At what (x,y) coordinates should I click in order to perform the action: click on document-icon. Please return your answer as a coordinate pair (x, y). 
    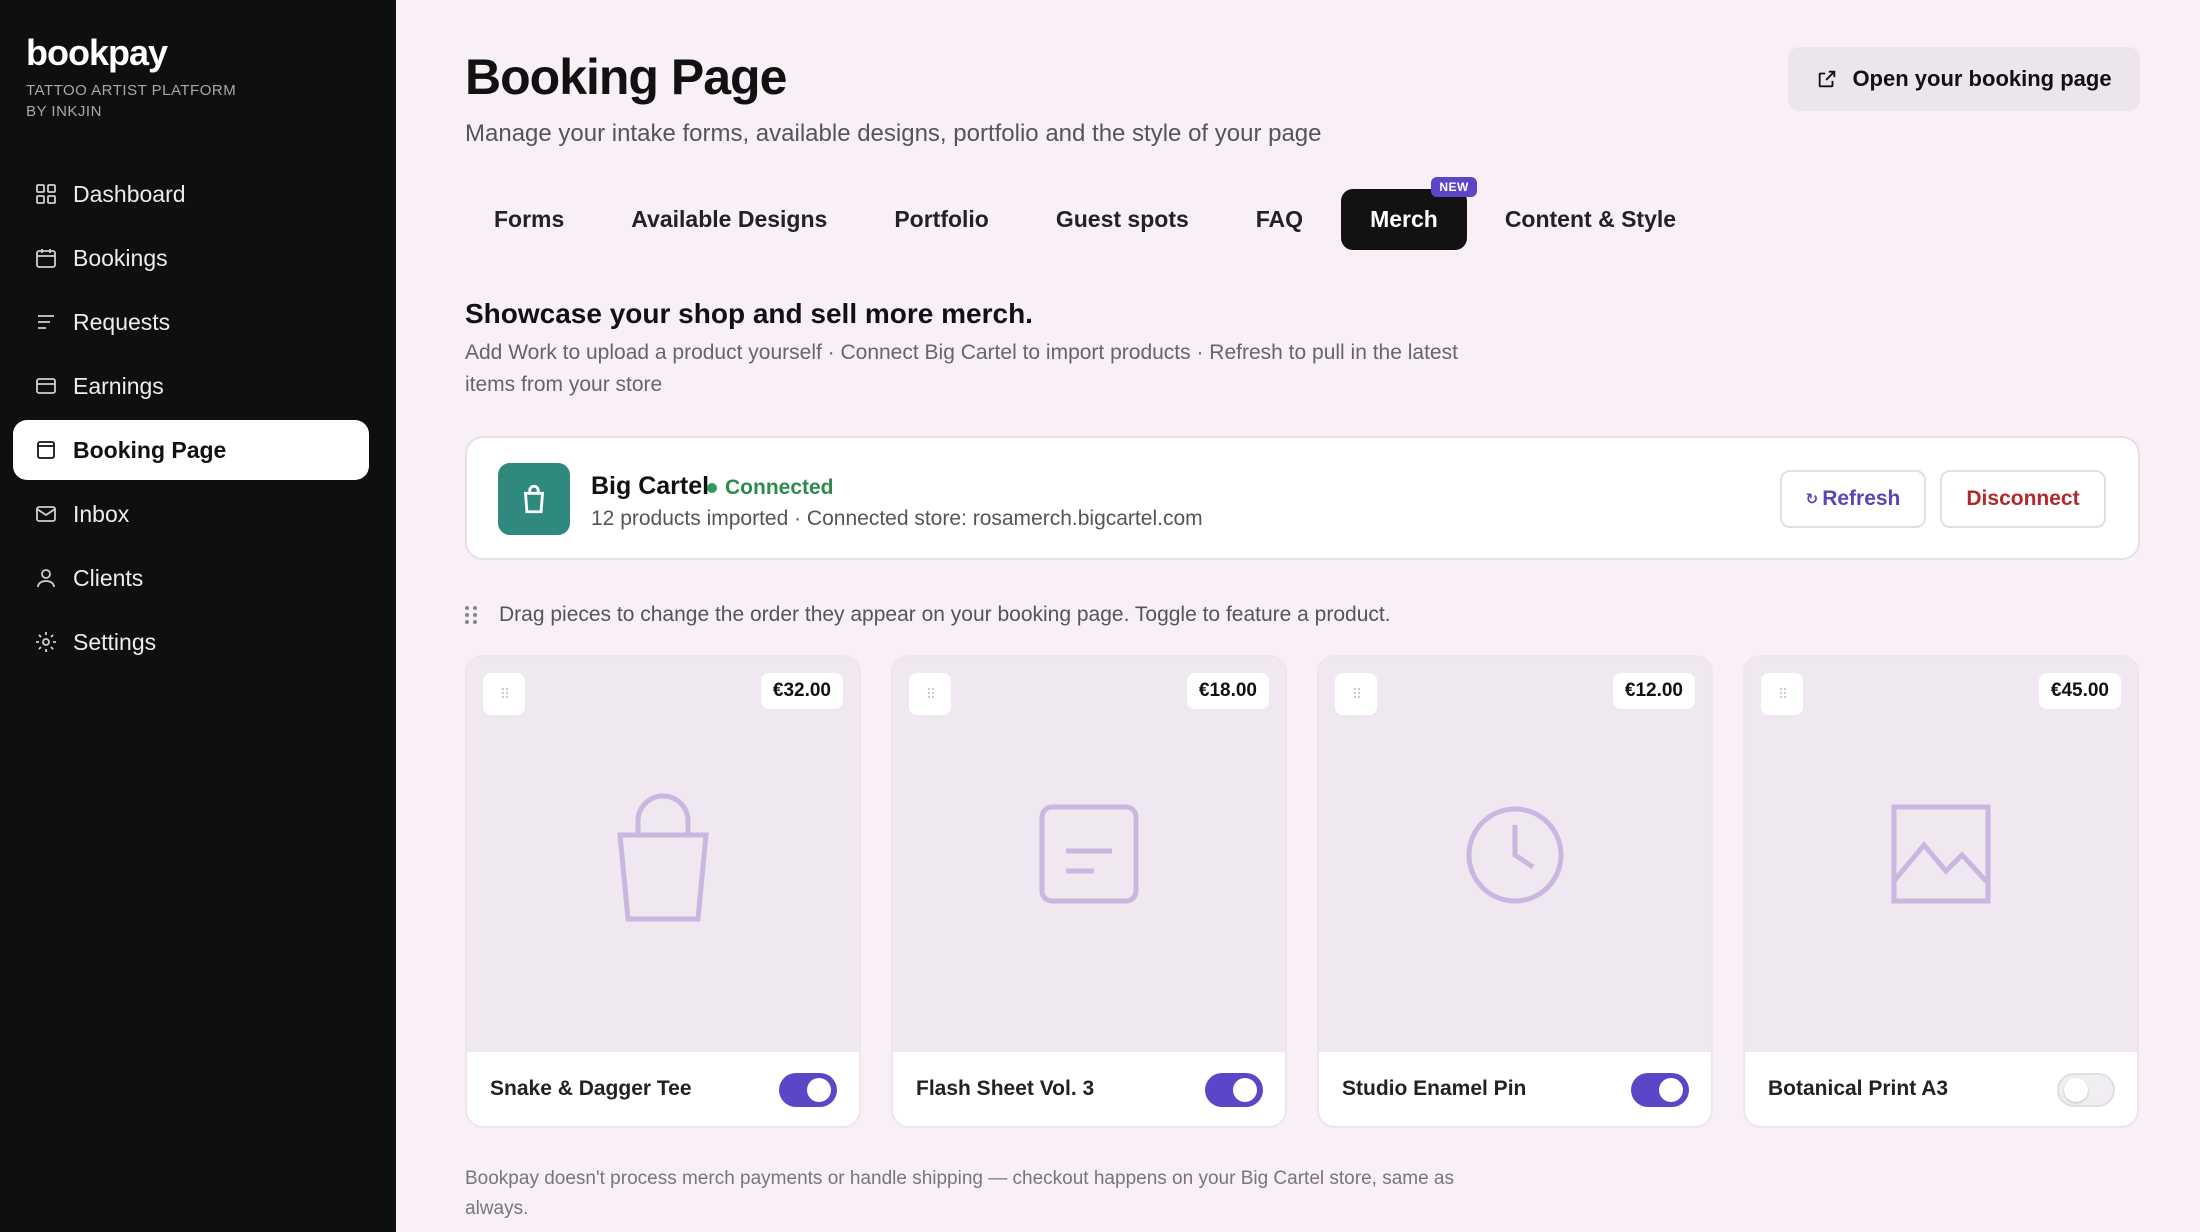
    Looking at the image, I should click on (1089, 853).